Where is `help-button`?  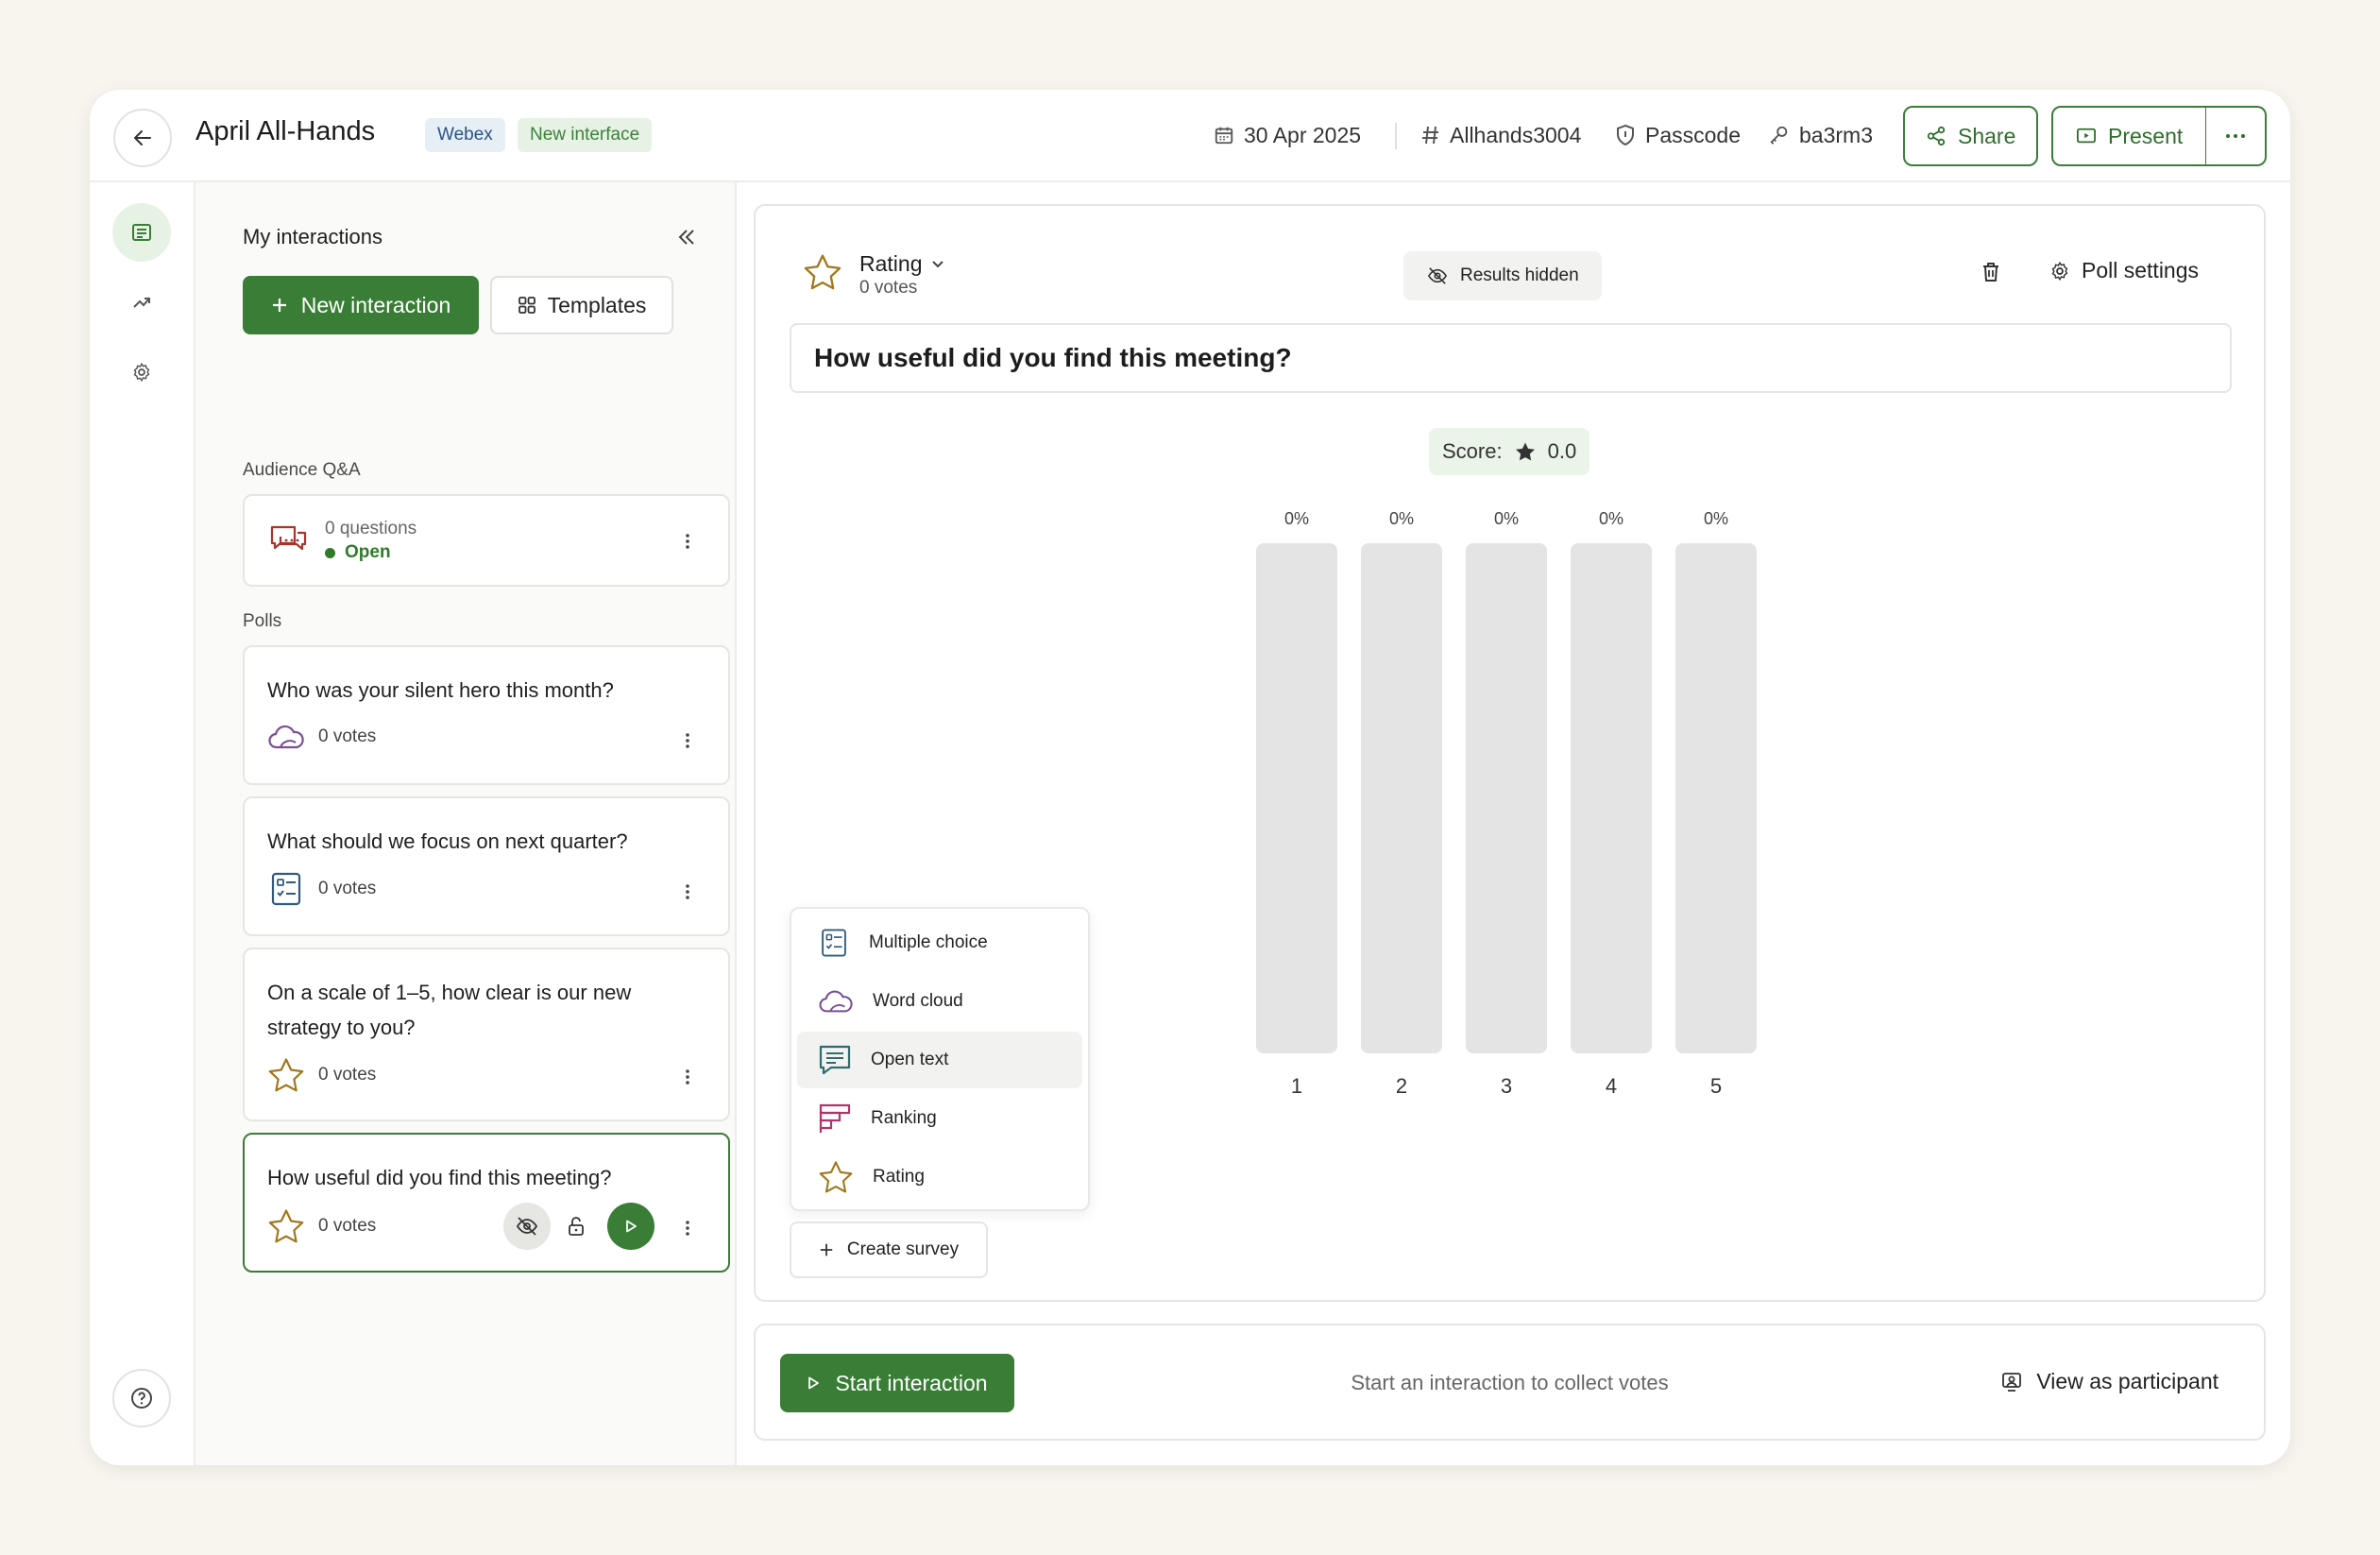
help-button is located at coordinates (141, 1398).